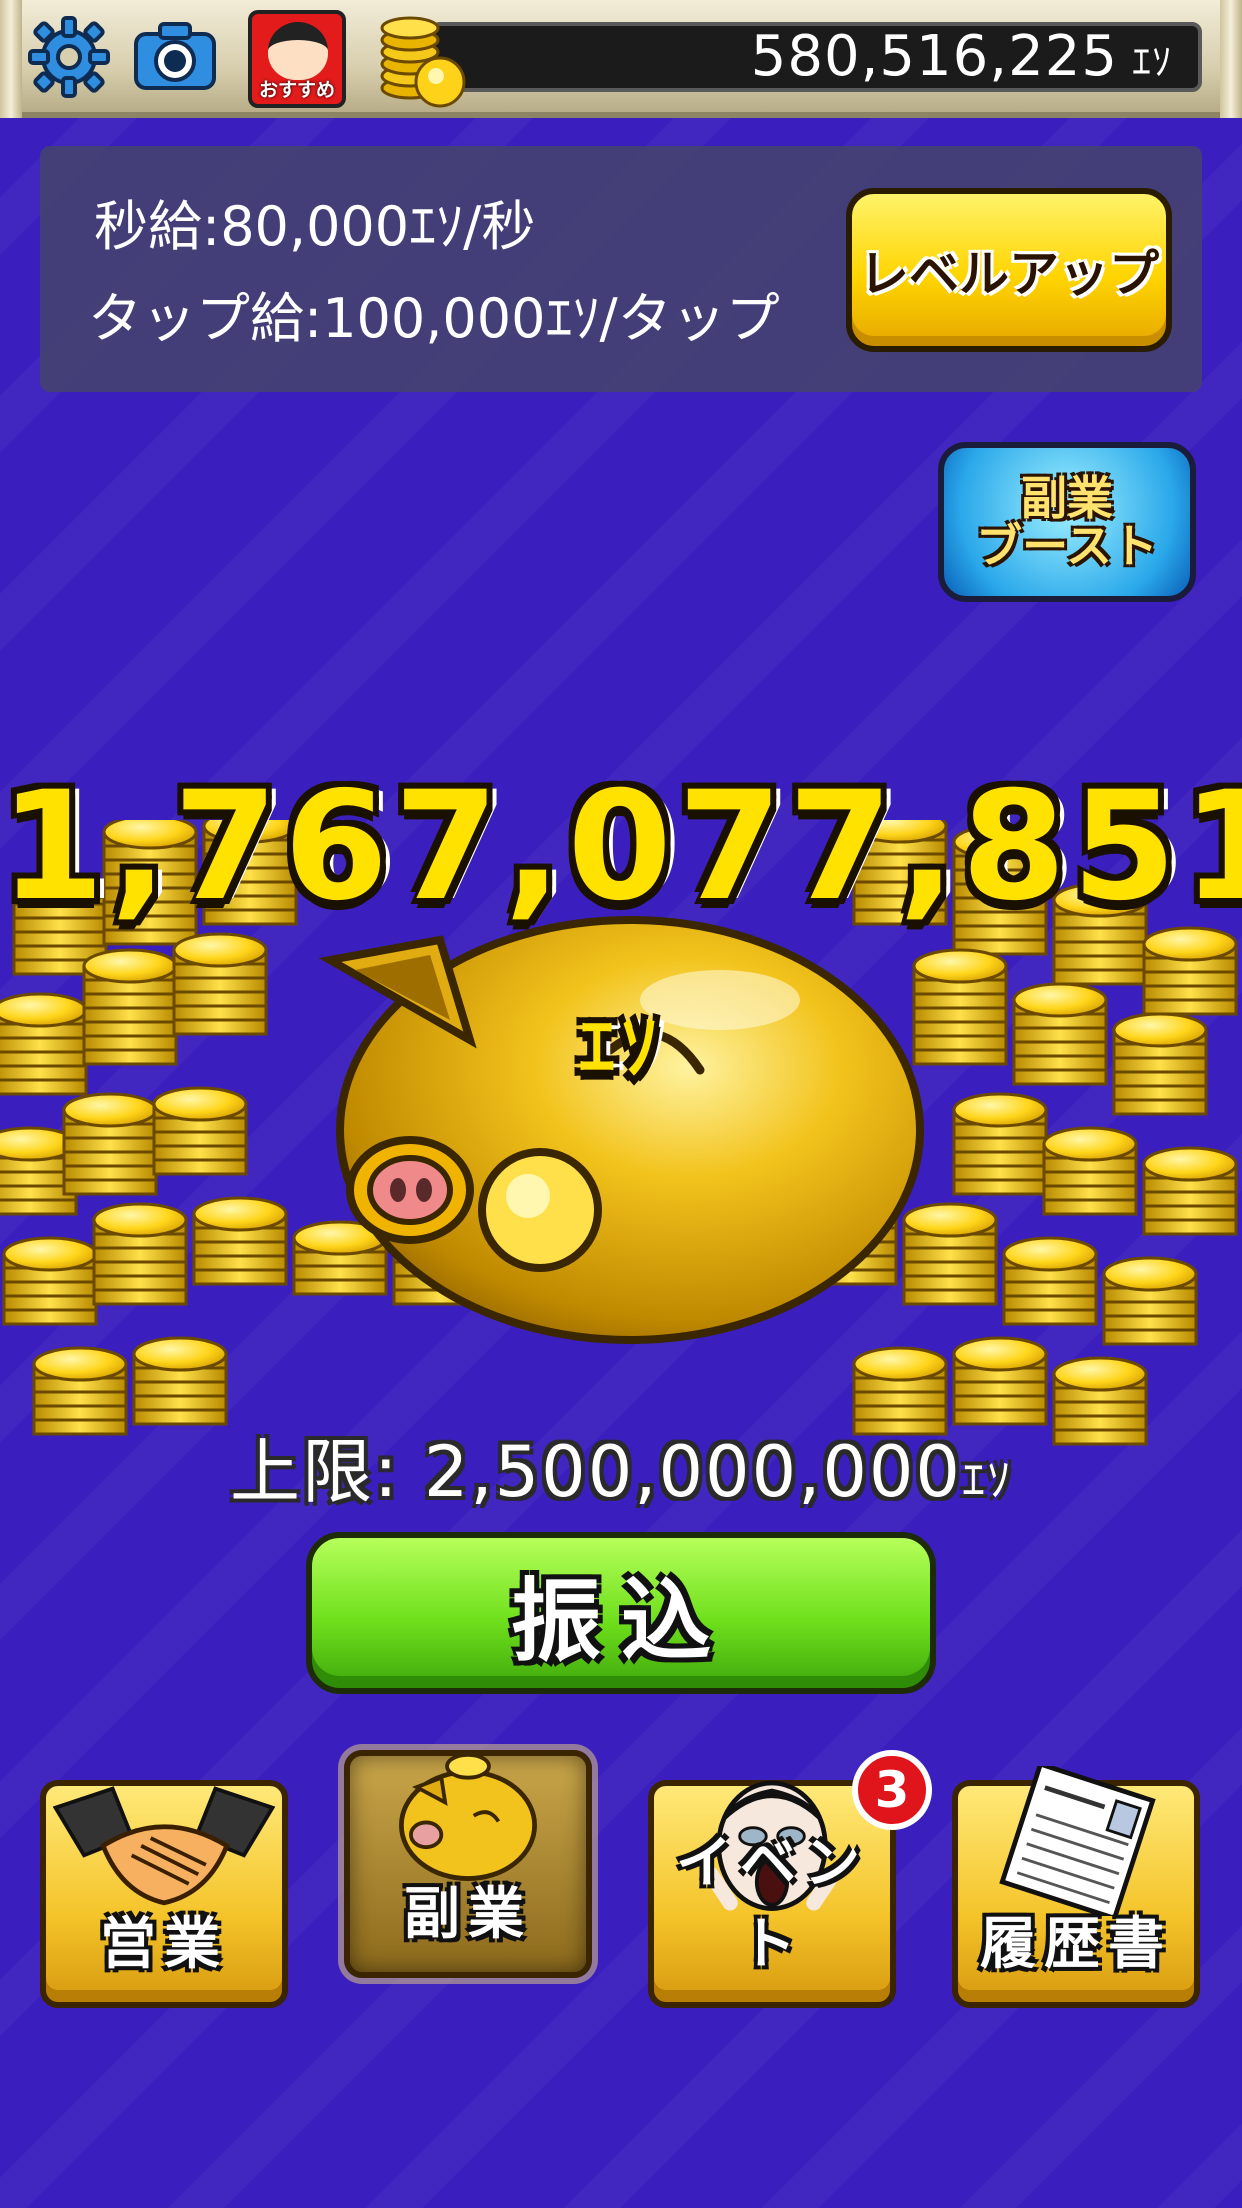 This screenshot has width=1242, height=2208. Describe the element at coordinates (1077, 1841) in the screenshot. I see `resume-document-icon` at that location.